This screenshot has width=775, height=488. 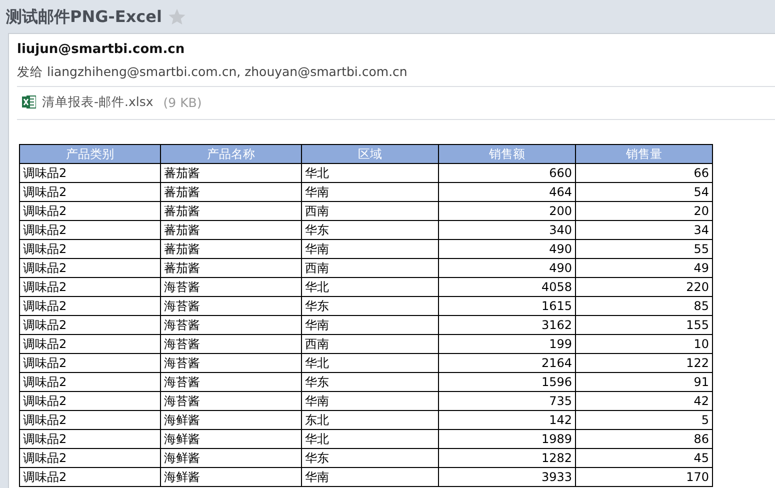 I want to click on table-cell: 142, so click(x=507, y=420).